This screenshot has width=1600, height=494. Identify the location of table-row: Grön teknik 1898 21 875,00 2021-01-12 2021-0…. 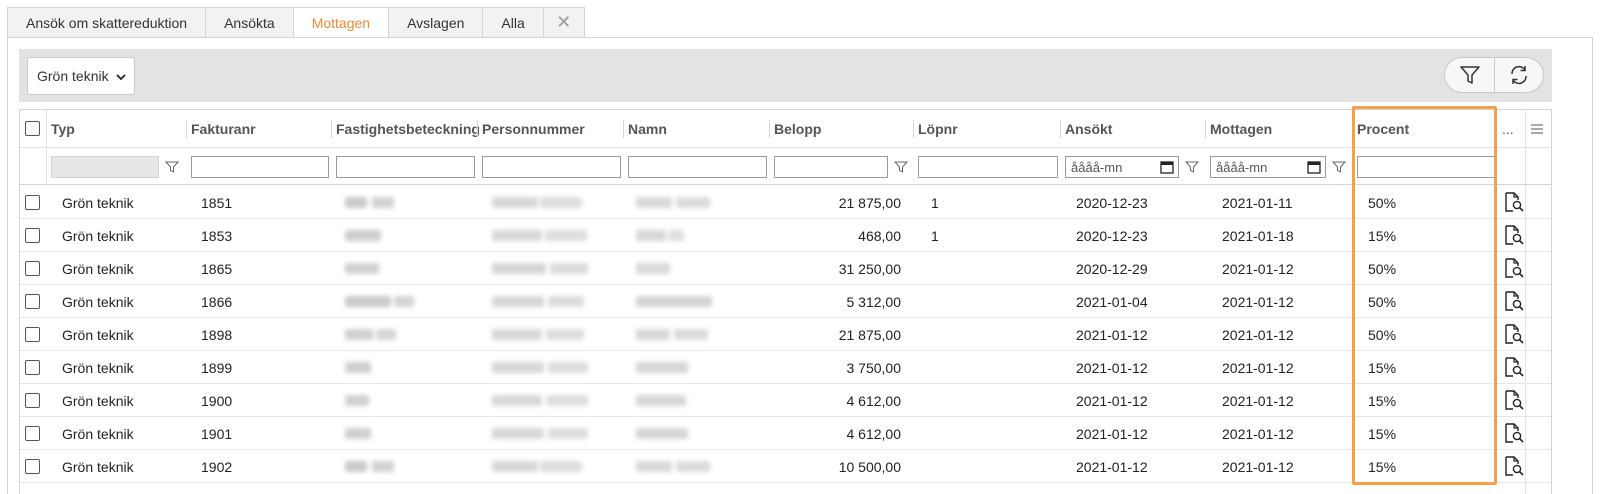
(785, 334).